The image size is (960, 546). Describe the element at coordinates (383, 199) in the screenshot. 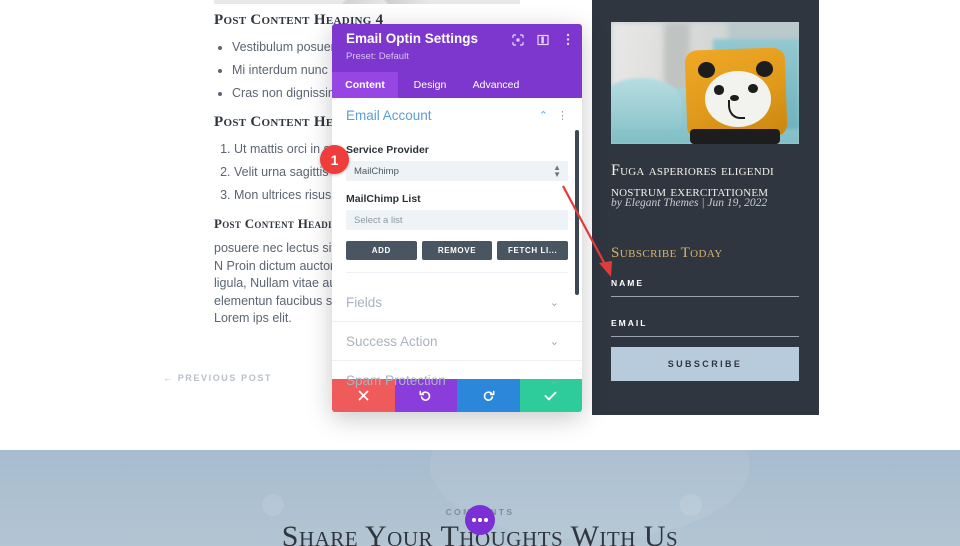

I see `mailchimp-list-label: MailChimp List` at that location.